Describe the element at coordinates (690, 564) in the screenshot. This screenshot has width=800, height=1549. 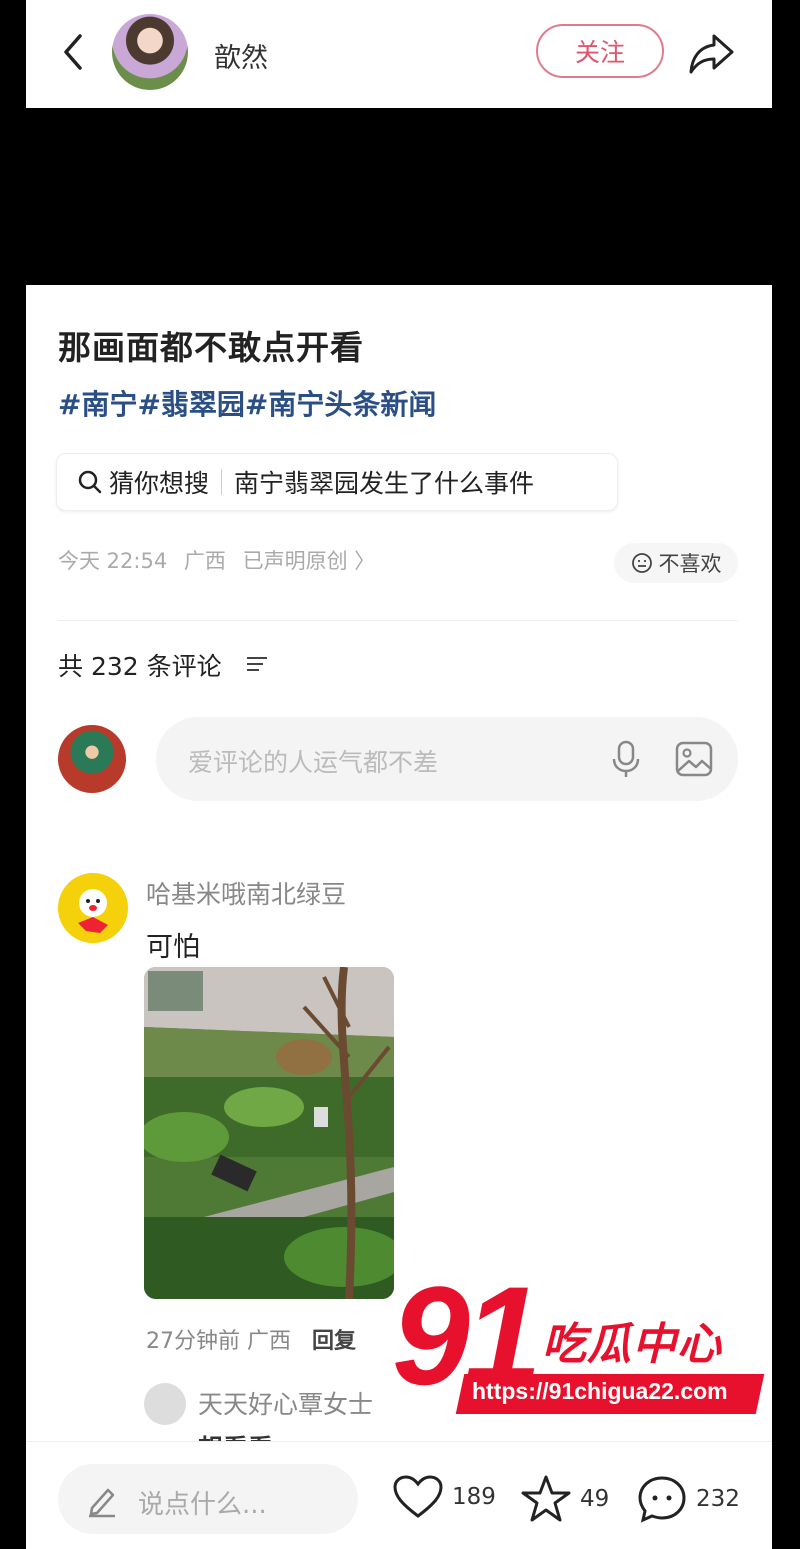
I see `dislike-label: 不喜欢` at that location.